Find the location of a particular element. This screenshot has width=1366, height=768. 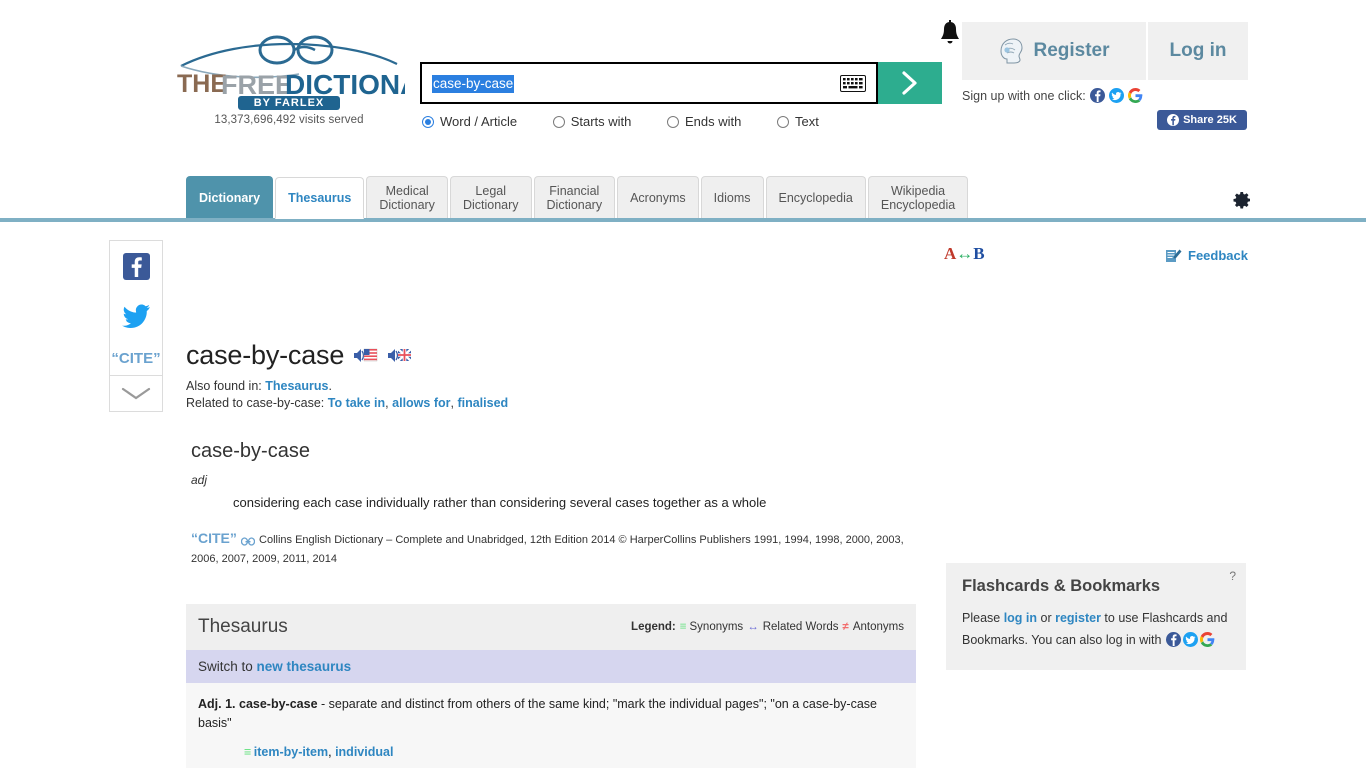

gear-icon is located at coordinates (1242, 200).